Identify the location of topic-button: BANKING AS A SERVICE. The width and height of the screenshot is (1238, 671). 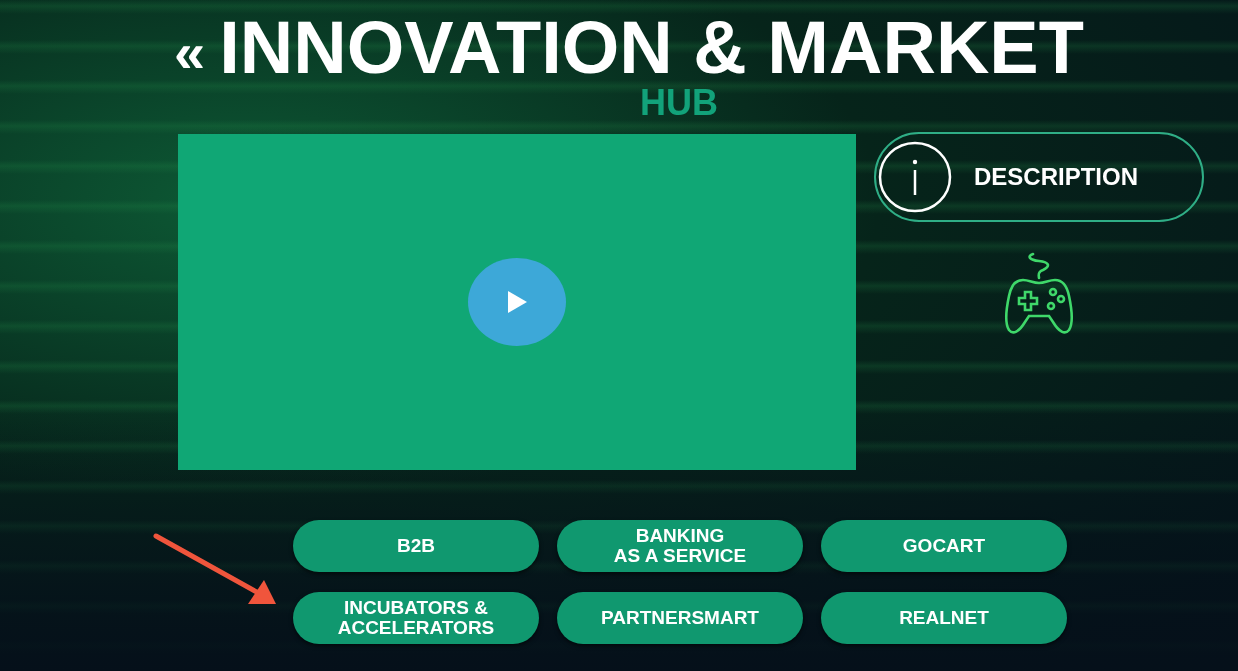
(680, 546).